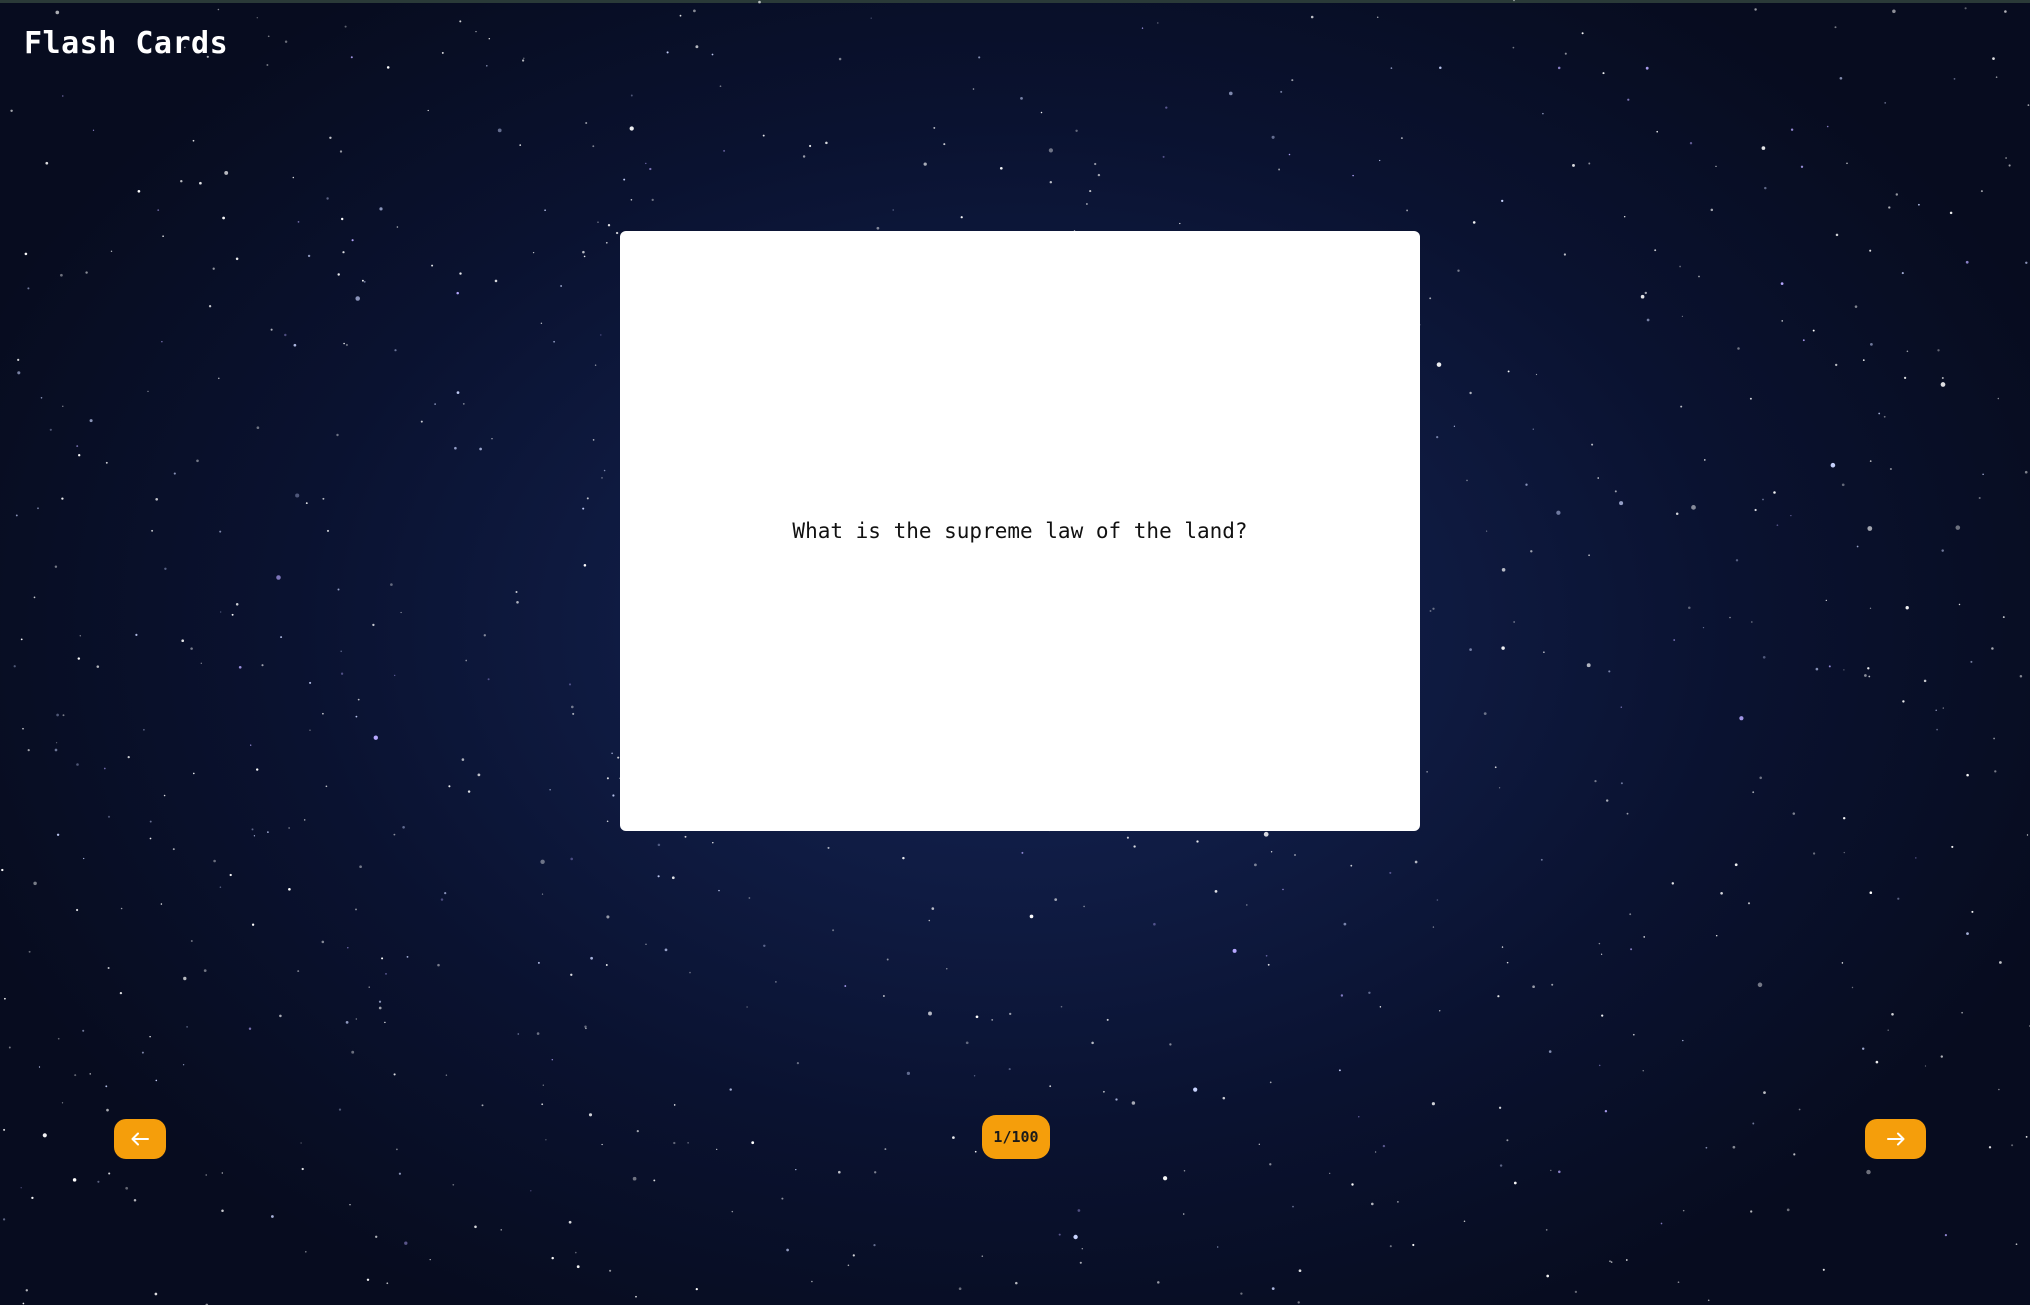  I want to click on previous-card-button, so click(140, 1139).